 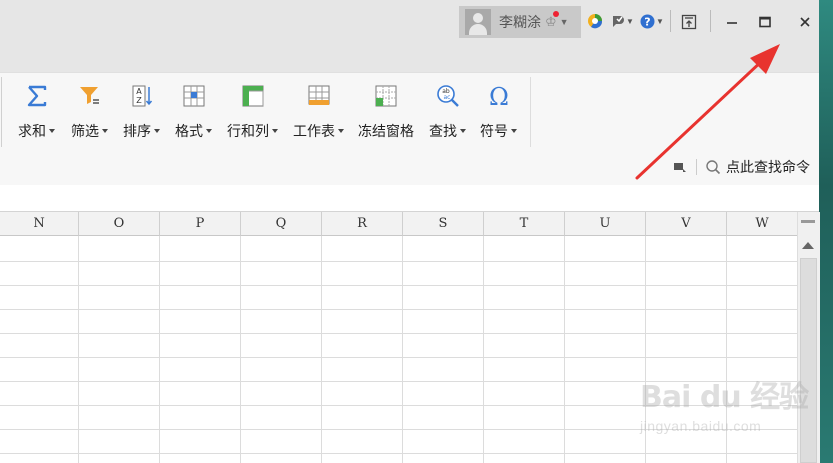 What do you see at coordinates (701, 426) in the screenshot?
I see `watermark-url: jingyan.baidu.com` at bounding box center [701, 426].